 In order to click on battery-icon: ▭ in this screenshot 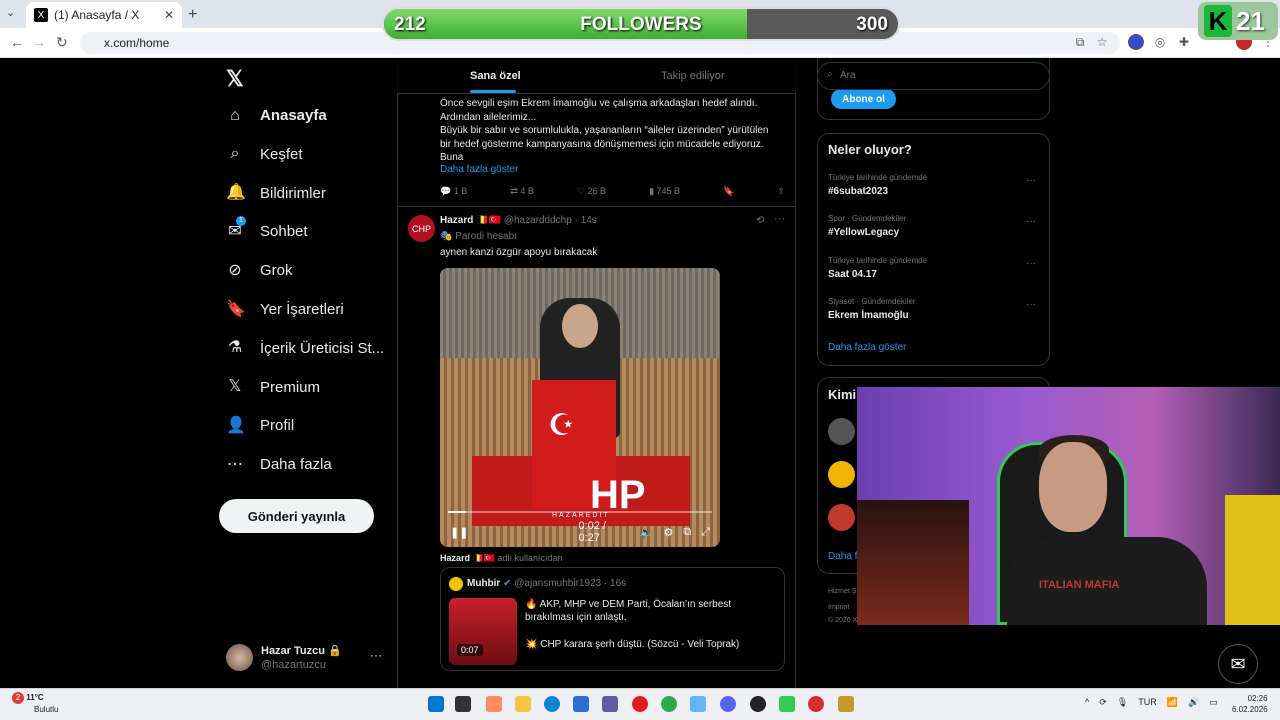, I will do `click(1213, 702)`.